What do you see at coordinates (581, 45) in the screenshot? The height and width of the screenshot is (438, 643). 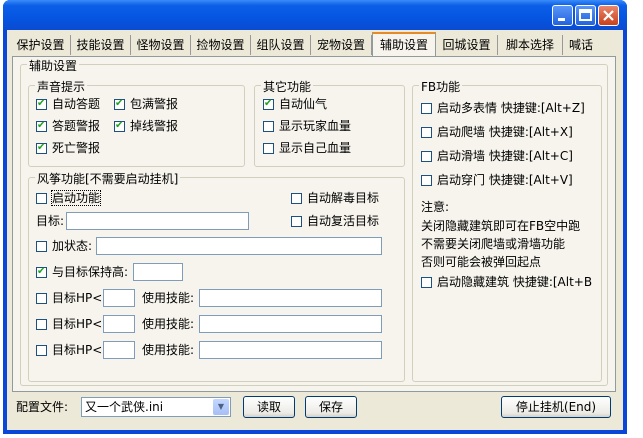 I see `tab-shout: 喊话` at bounding box center [581, 45].